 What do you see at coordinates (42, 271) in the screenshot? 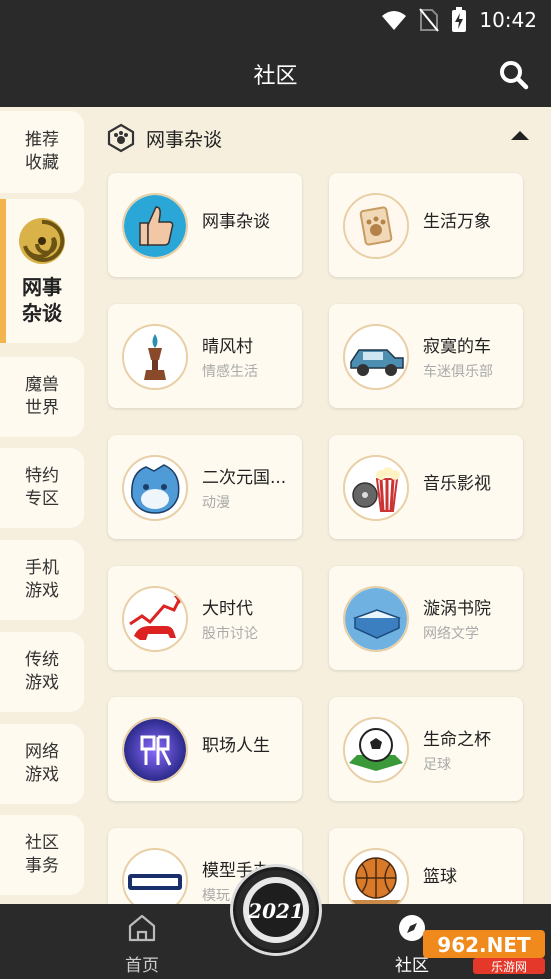
I see `sidebar-item-wangshi: 网事杂谈` at bounding box center [42, 271].